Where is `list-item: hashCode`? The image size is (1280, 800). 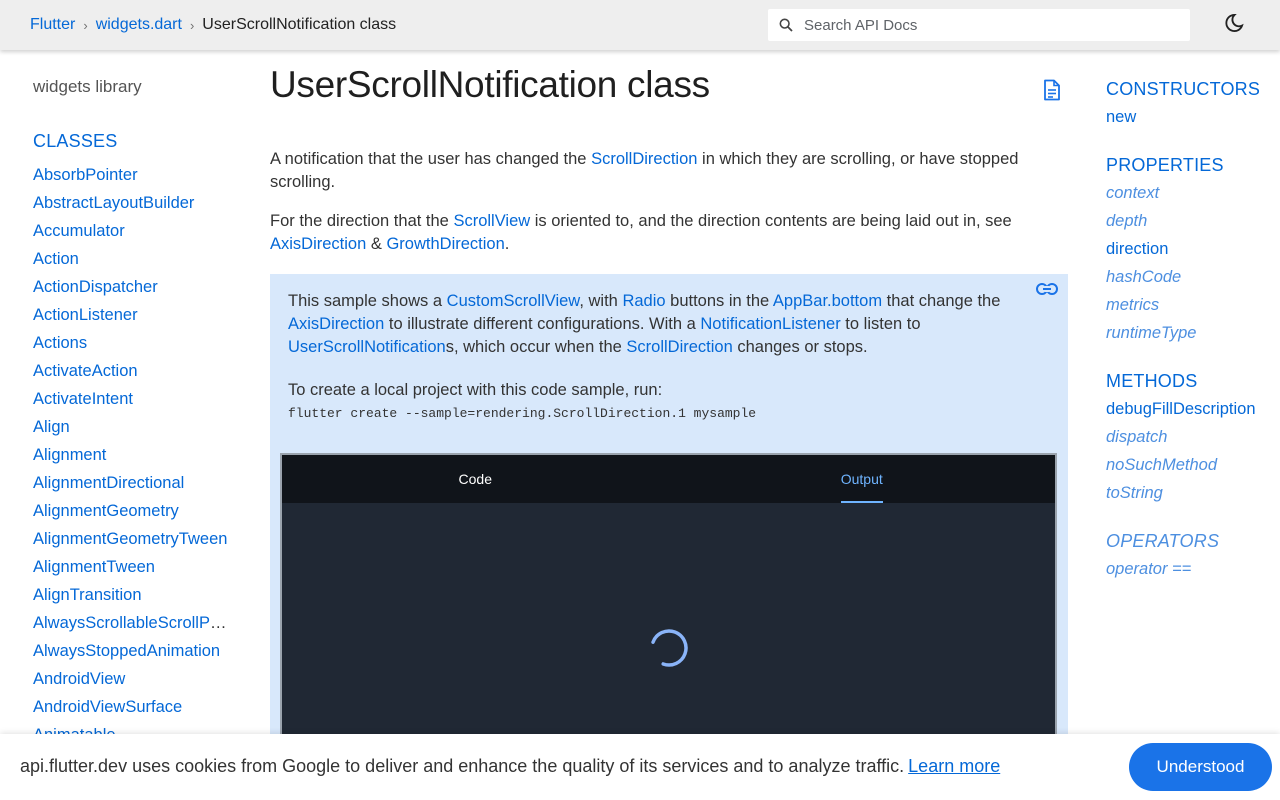 list-item: hashCode is located at coordinates (1193, 277).